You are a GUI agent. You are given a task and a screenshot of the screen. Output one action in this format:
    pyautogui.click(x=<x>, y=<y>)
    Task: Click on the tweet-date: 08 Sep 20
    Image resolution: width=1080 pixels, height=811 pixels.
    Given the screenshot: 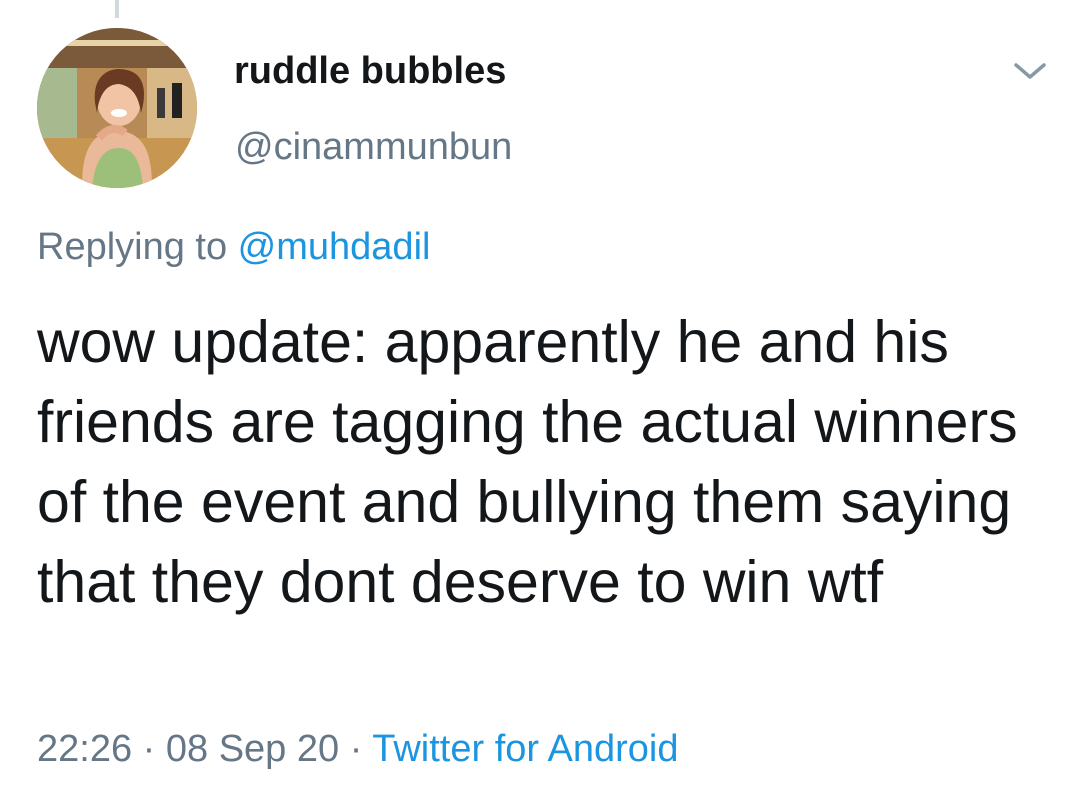 What is the action you would take?
    pyautogui.click(x=252, y=749)
    